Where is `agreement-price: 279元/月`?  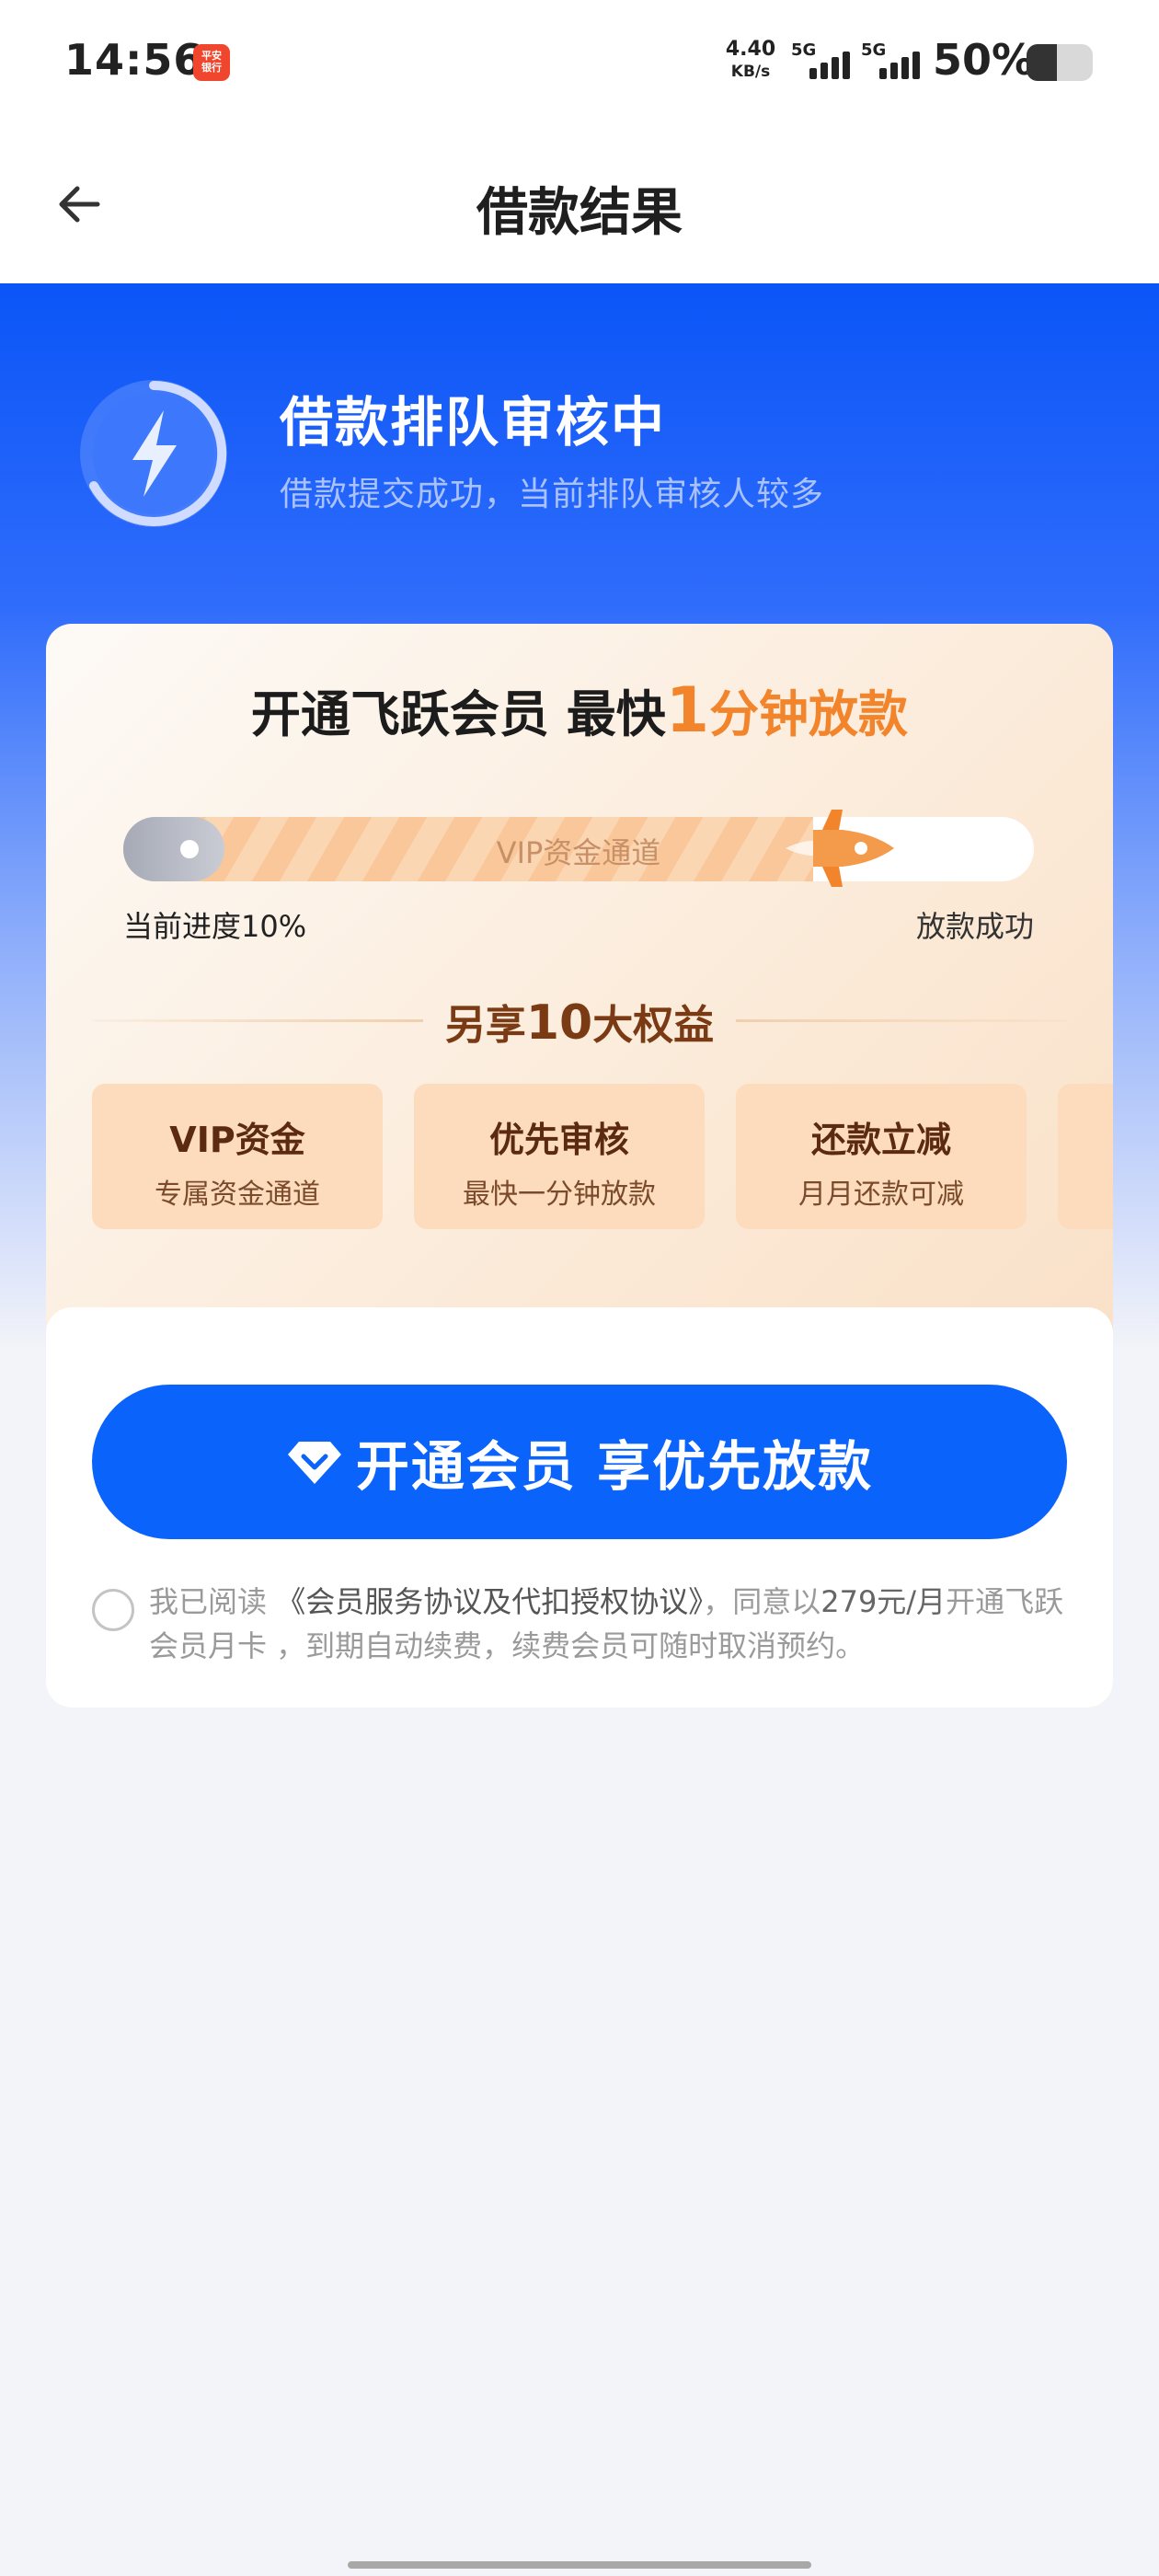 agreement-price: 279元/月 is located at coordinates (883, 1601).